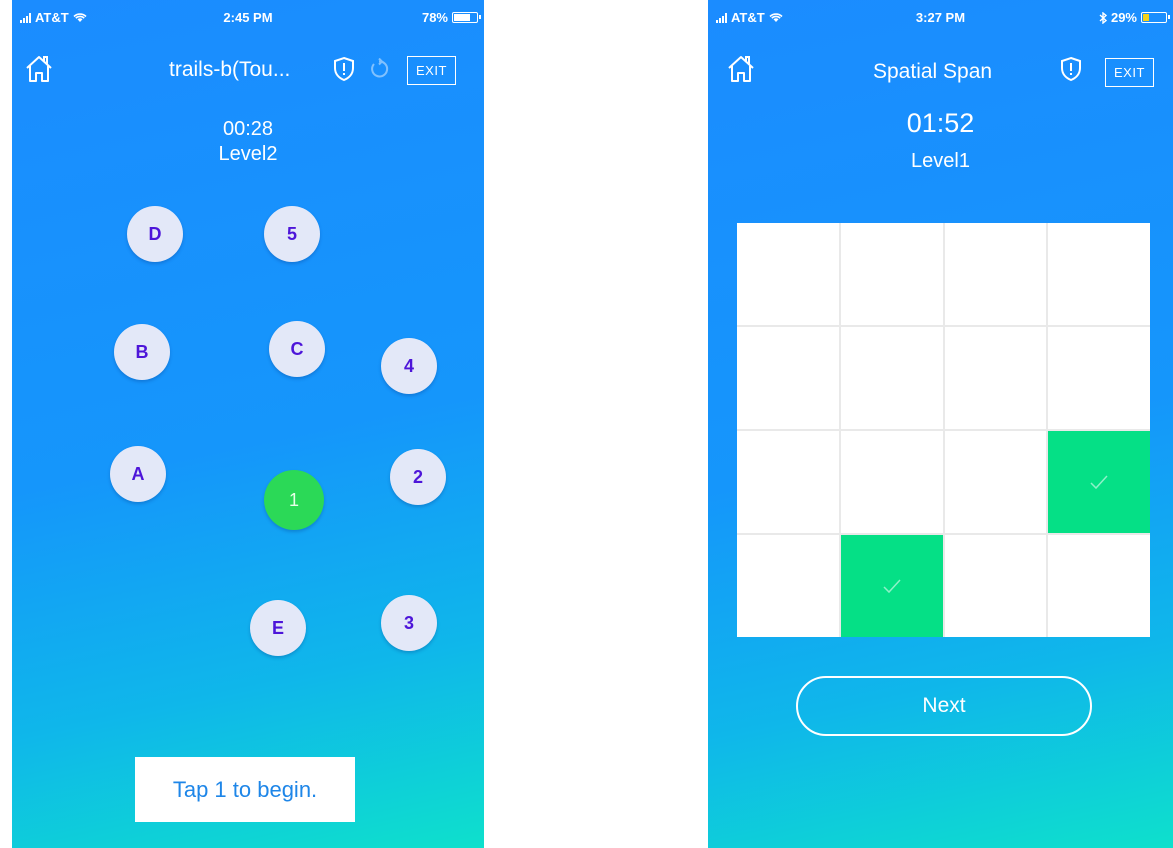  What do you see at coordinates (409, 623) in the screenshot?
I see `trail-node-3: 3` at bounding box center [409, 623].